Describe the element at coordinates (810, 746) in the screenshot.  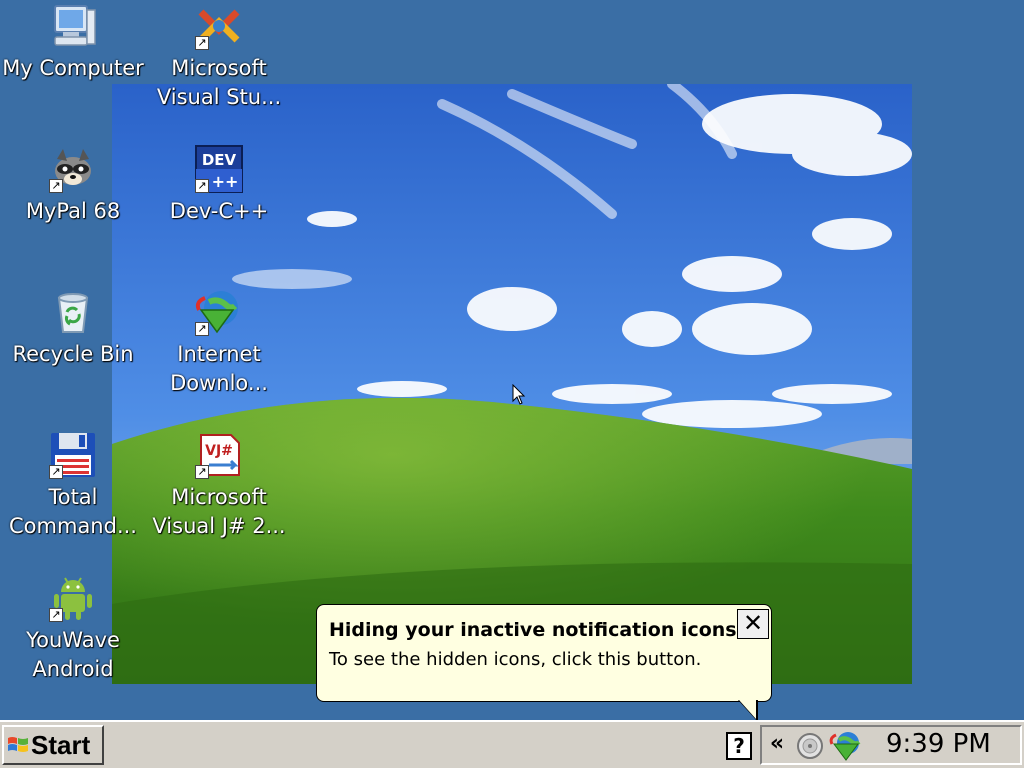
I see `tray-clock-disc-icon` at that location.